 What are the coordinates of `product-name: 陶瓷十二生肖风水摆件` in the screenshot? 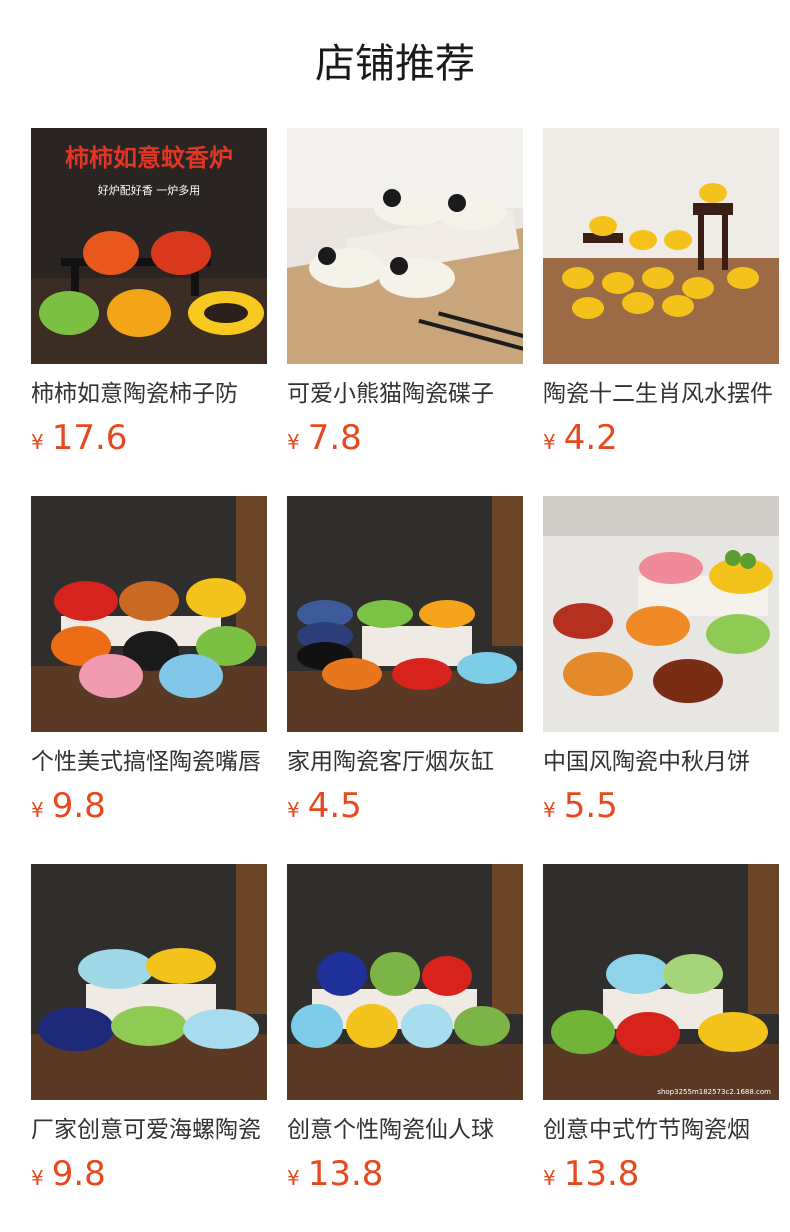 It's located at (661, 395).